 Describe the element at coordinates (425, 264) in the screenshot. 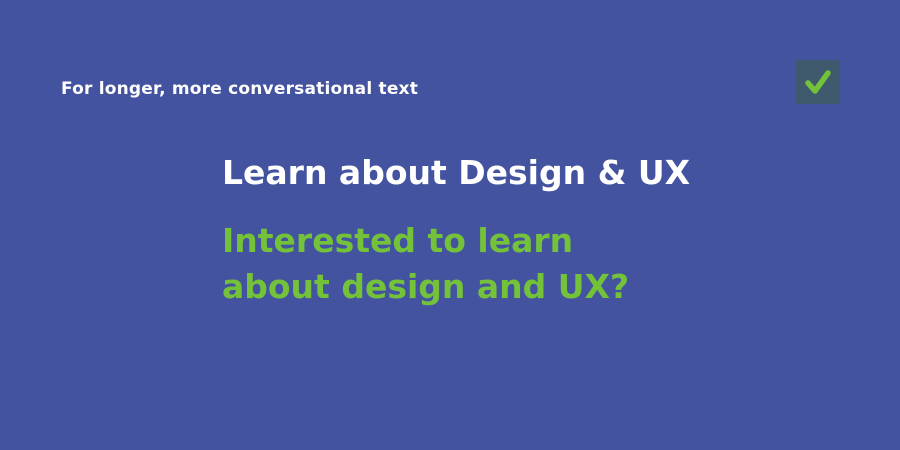

I see `subheading: Interested to learn about design and UX?` at that location.